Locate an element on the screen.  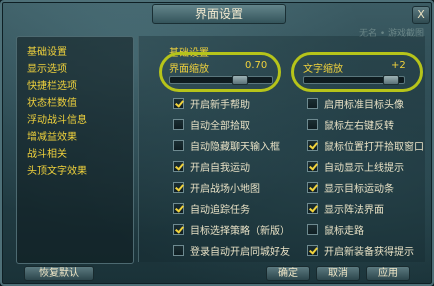
reset-defaults-button: 恢复默认 is located at coordinates (59, 273).